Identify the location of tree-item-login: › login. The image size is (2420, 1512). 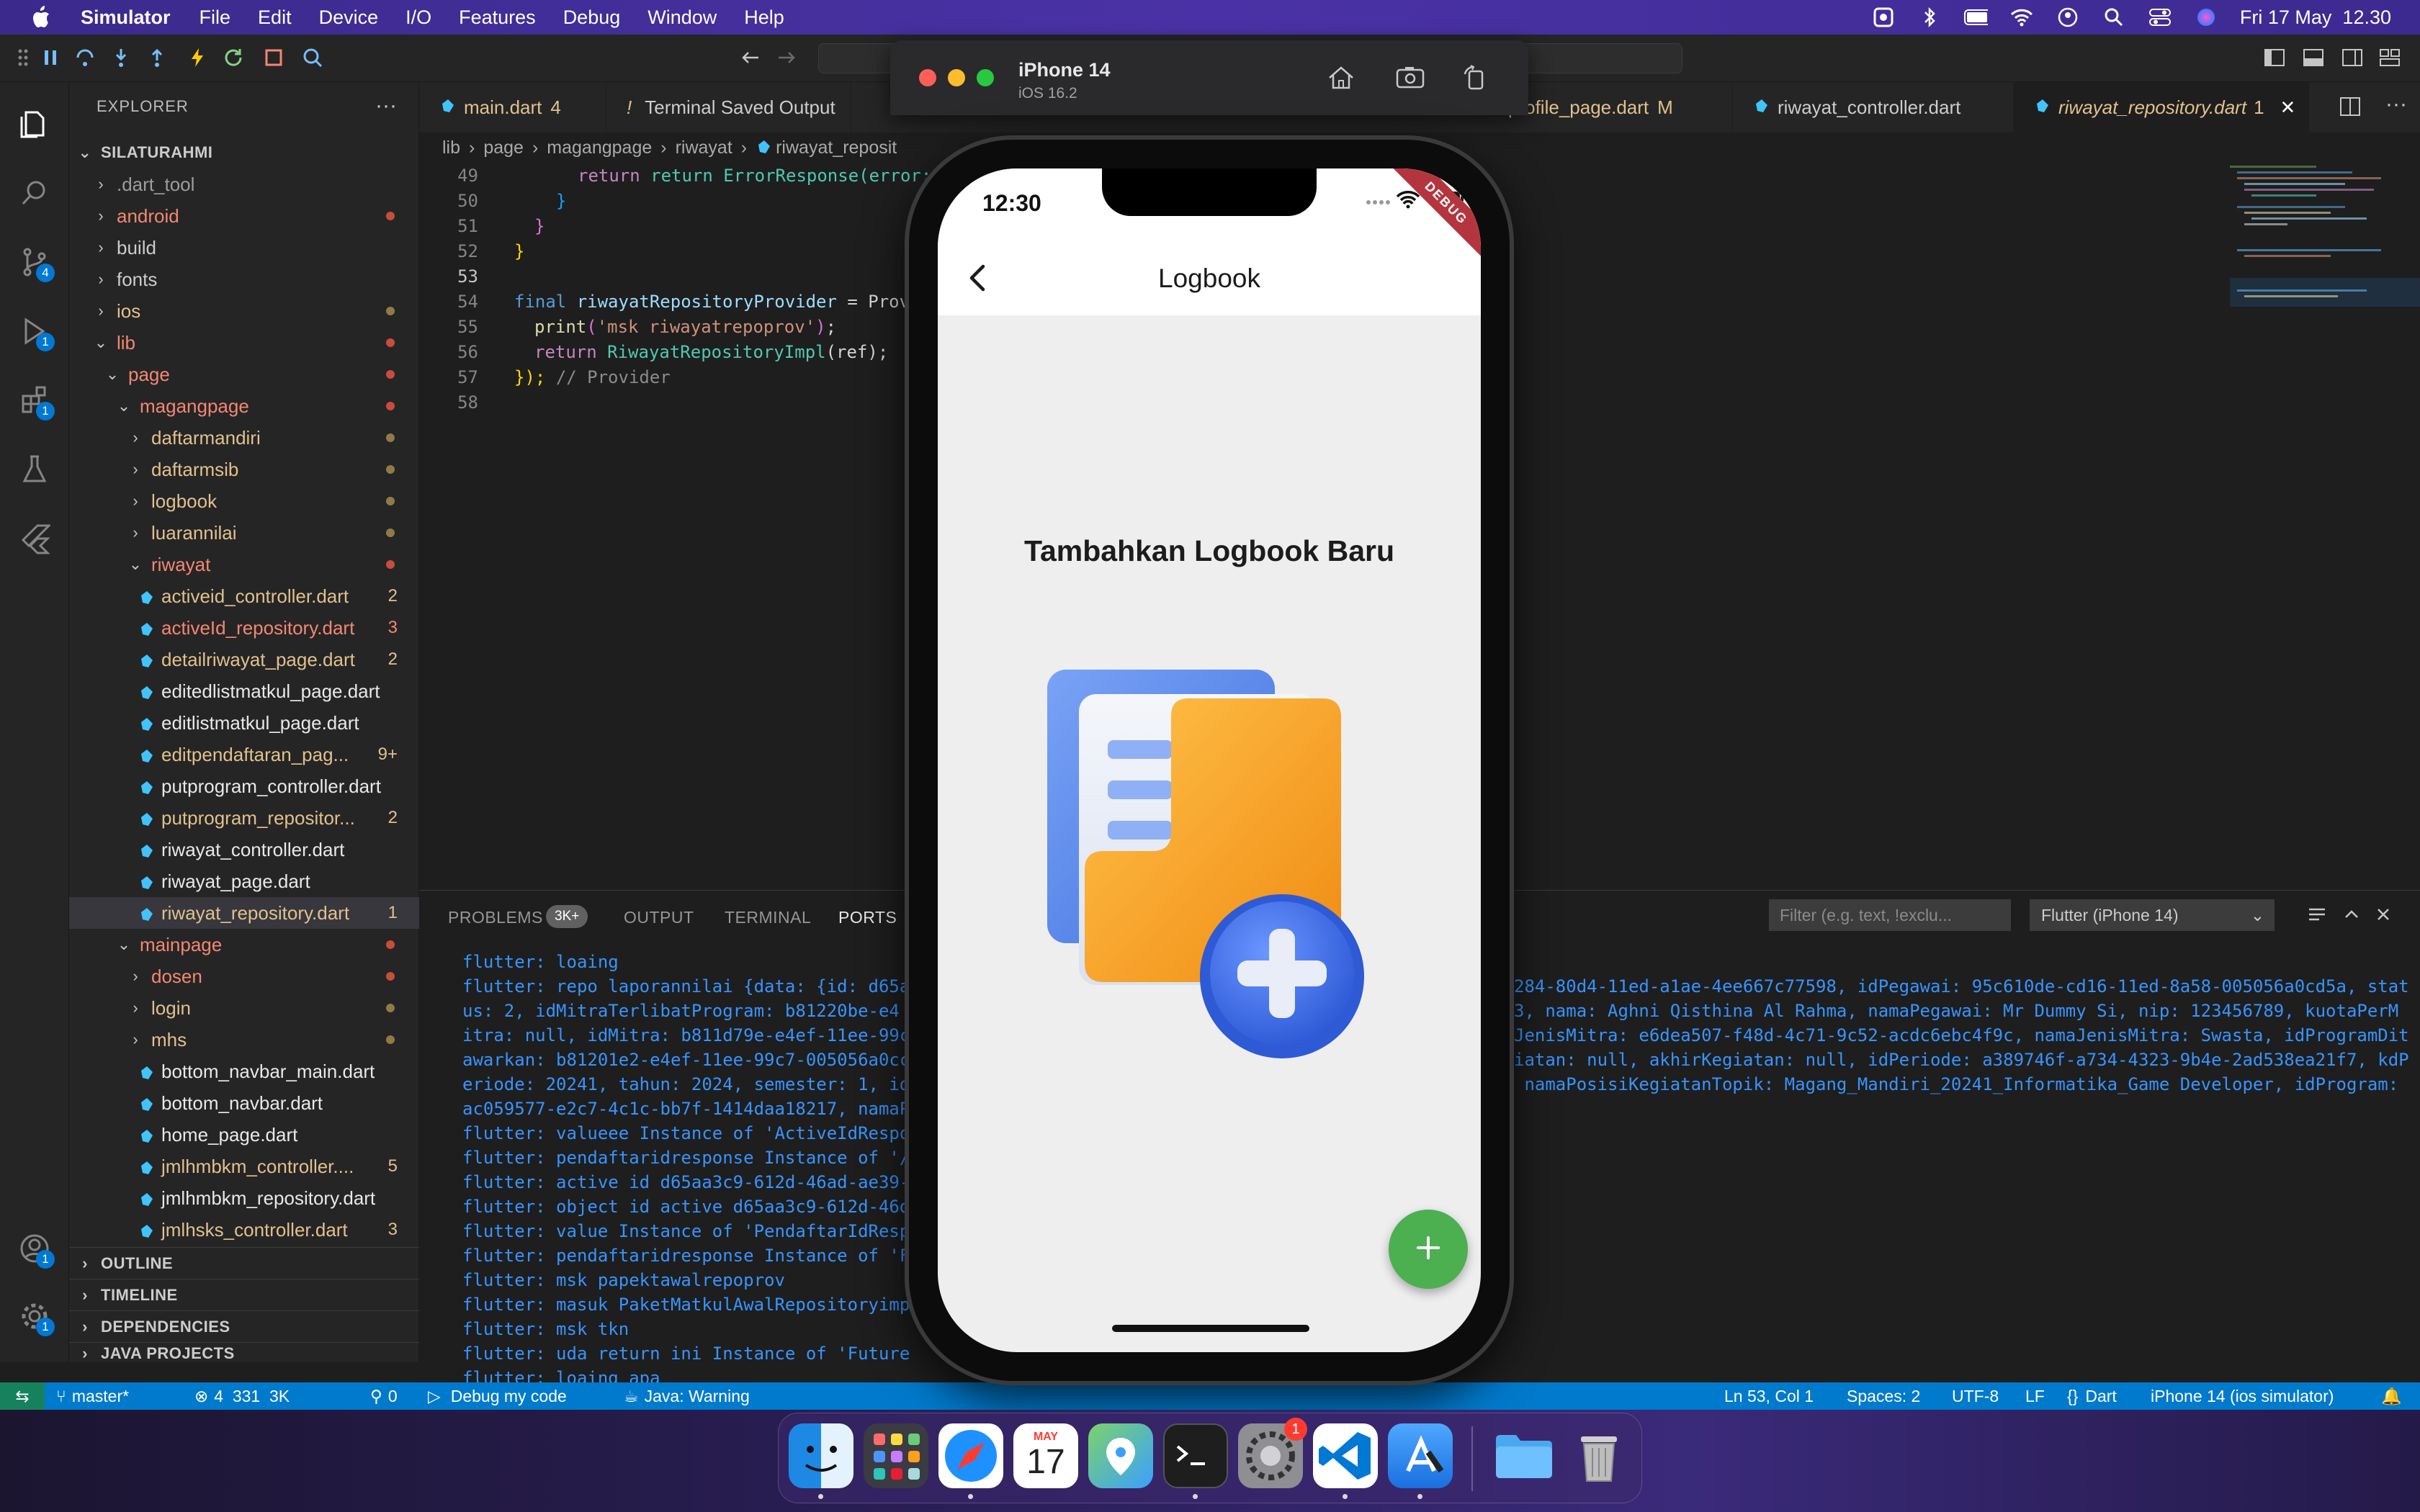
(244, 1008).